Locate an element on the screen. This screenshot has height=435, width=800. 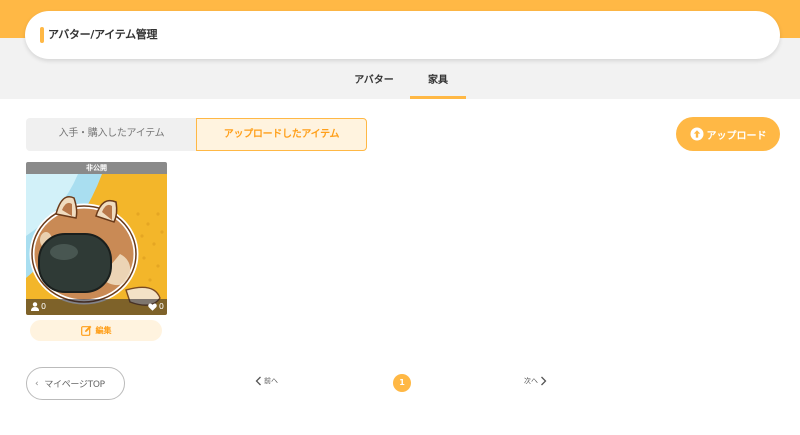
upload-button: アップロード is located at coordinates (728, 134).